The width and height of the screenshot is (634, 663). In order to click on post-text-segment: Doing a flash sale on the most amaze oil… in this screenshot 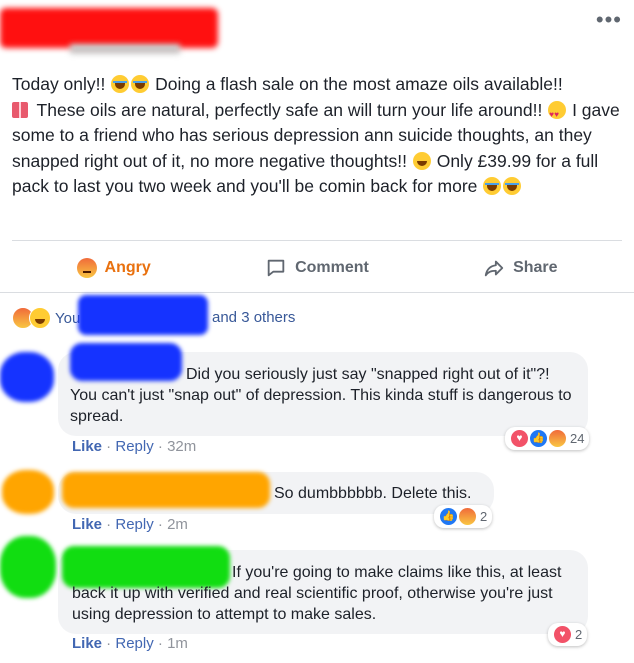, I will do `click(356, 84)`.